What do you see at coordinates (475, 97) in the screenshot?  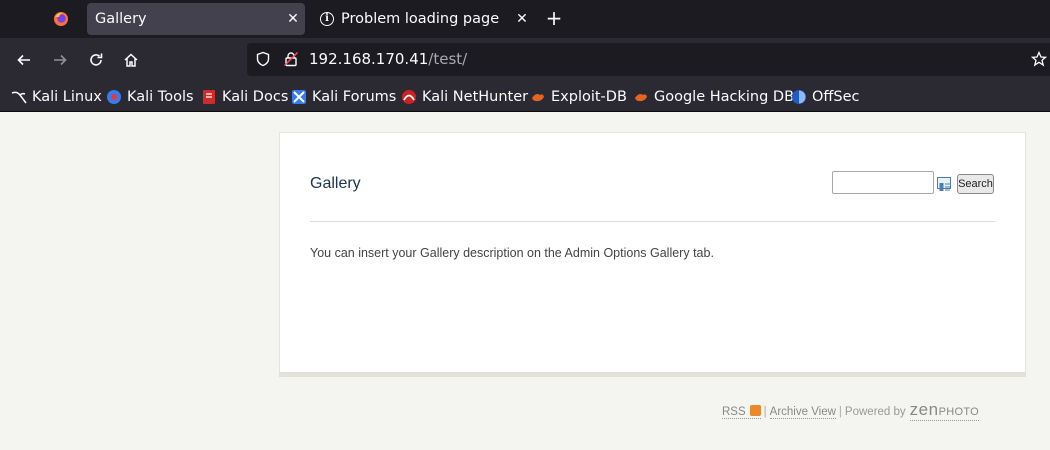 I see `bookmark-label: Kali NetHunter` at bounding box center [475, 97].